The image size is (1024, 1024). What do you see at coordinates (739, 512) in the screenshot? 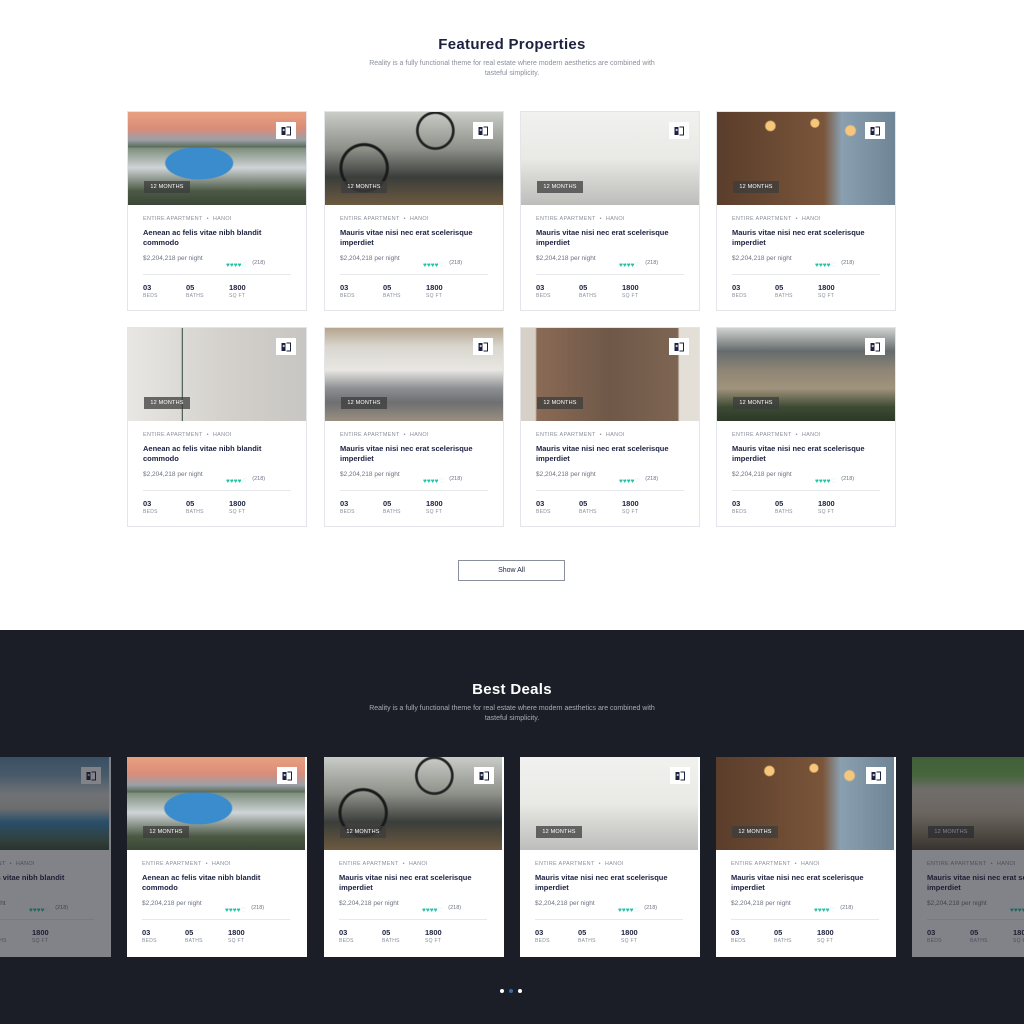
I see `beds-label: BEDS` at bounding box center [739, 512].